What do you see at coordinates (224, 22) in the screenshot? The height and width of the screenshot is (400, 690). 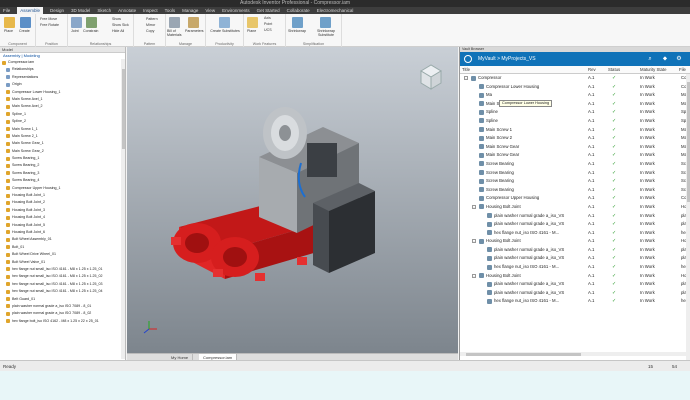 I see `create-substitutes-icon` at bounding box center [224, 22].